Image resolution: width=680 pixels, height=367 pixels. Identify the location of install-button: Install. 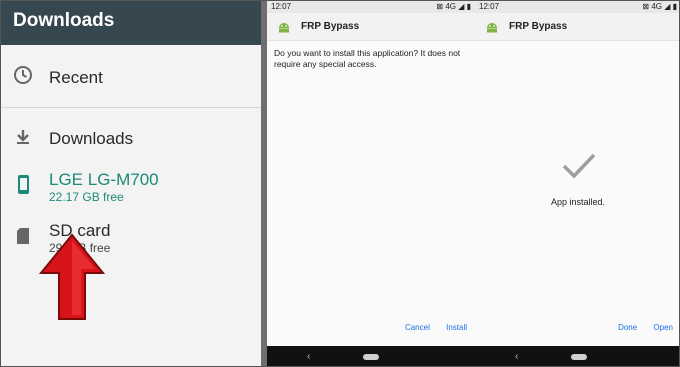
(456, 327).